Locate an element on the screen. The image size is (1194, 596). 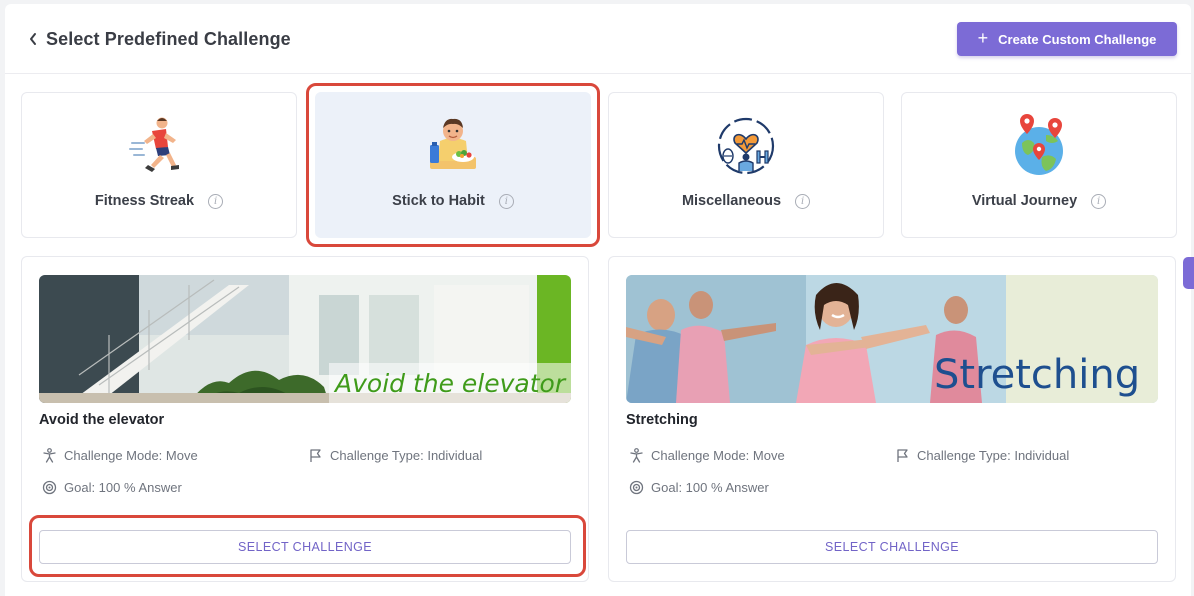
chevron-left-icon is located at coordinates (33, 39).